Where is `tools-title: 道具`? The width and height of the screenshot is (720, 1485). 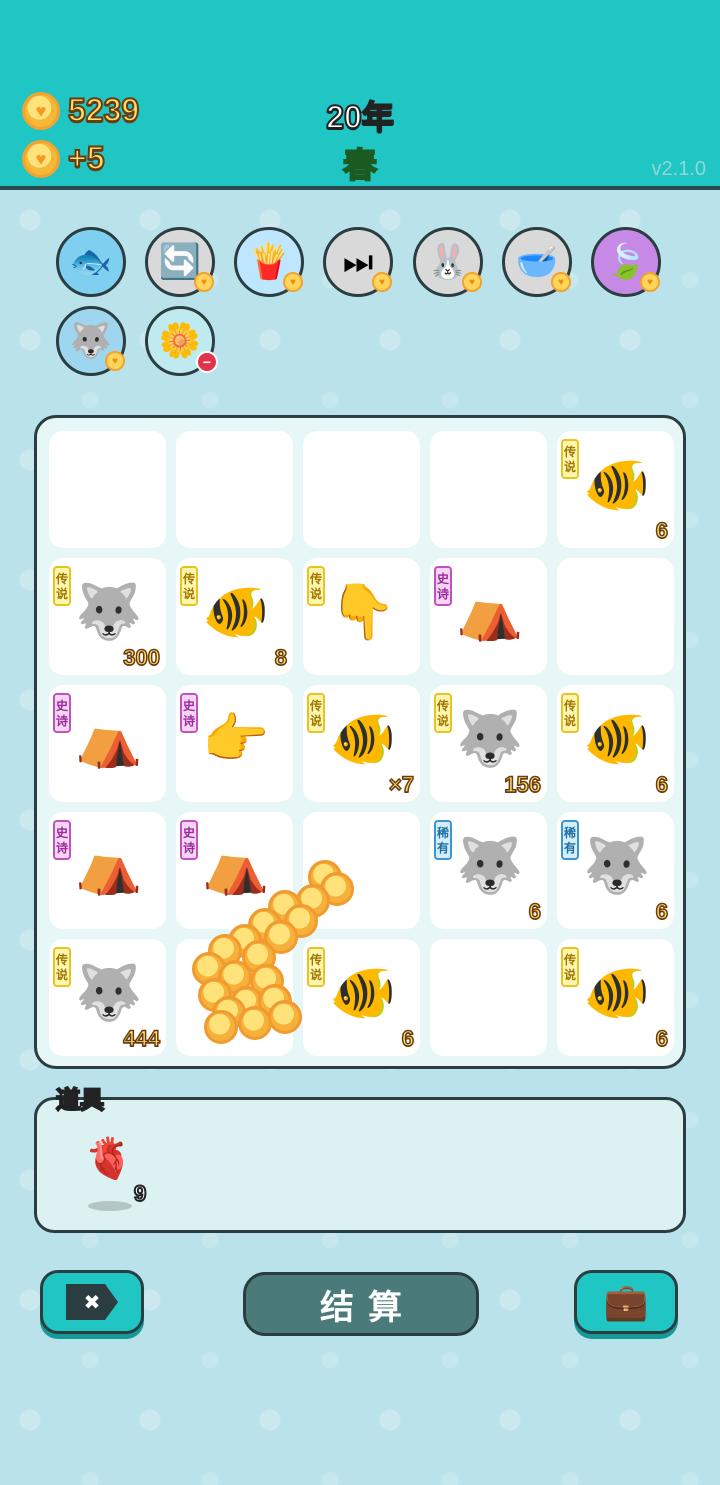 tools-title: 道具 is located at coordinates (80, 1100).